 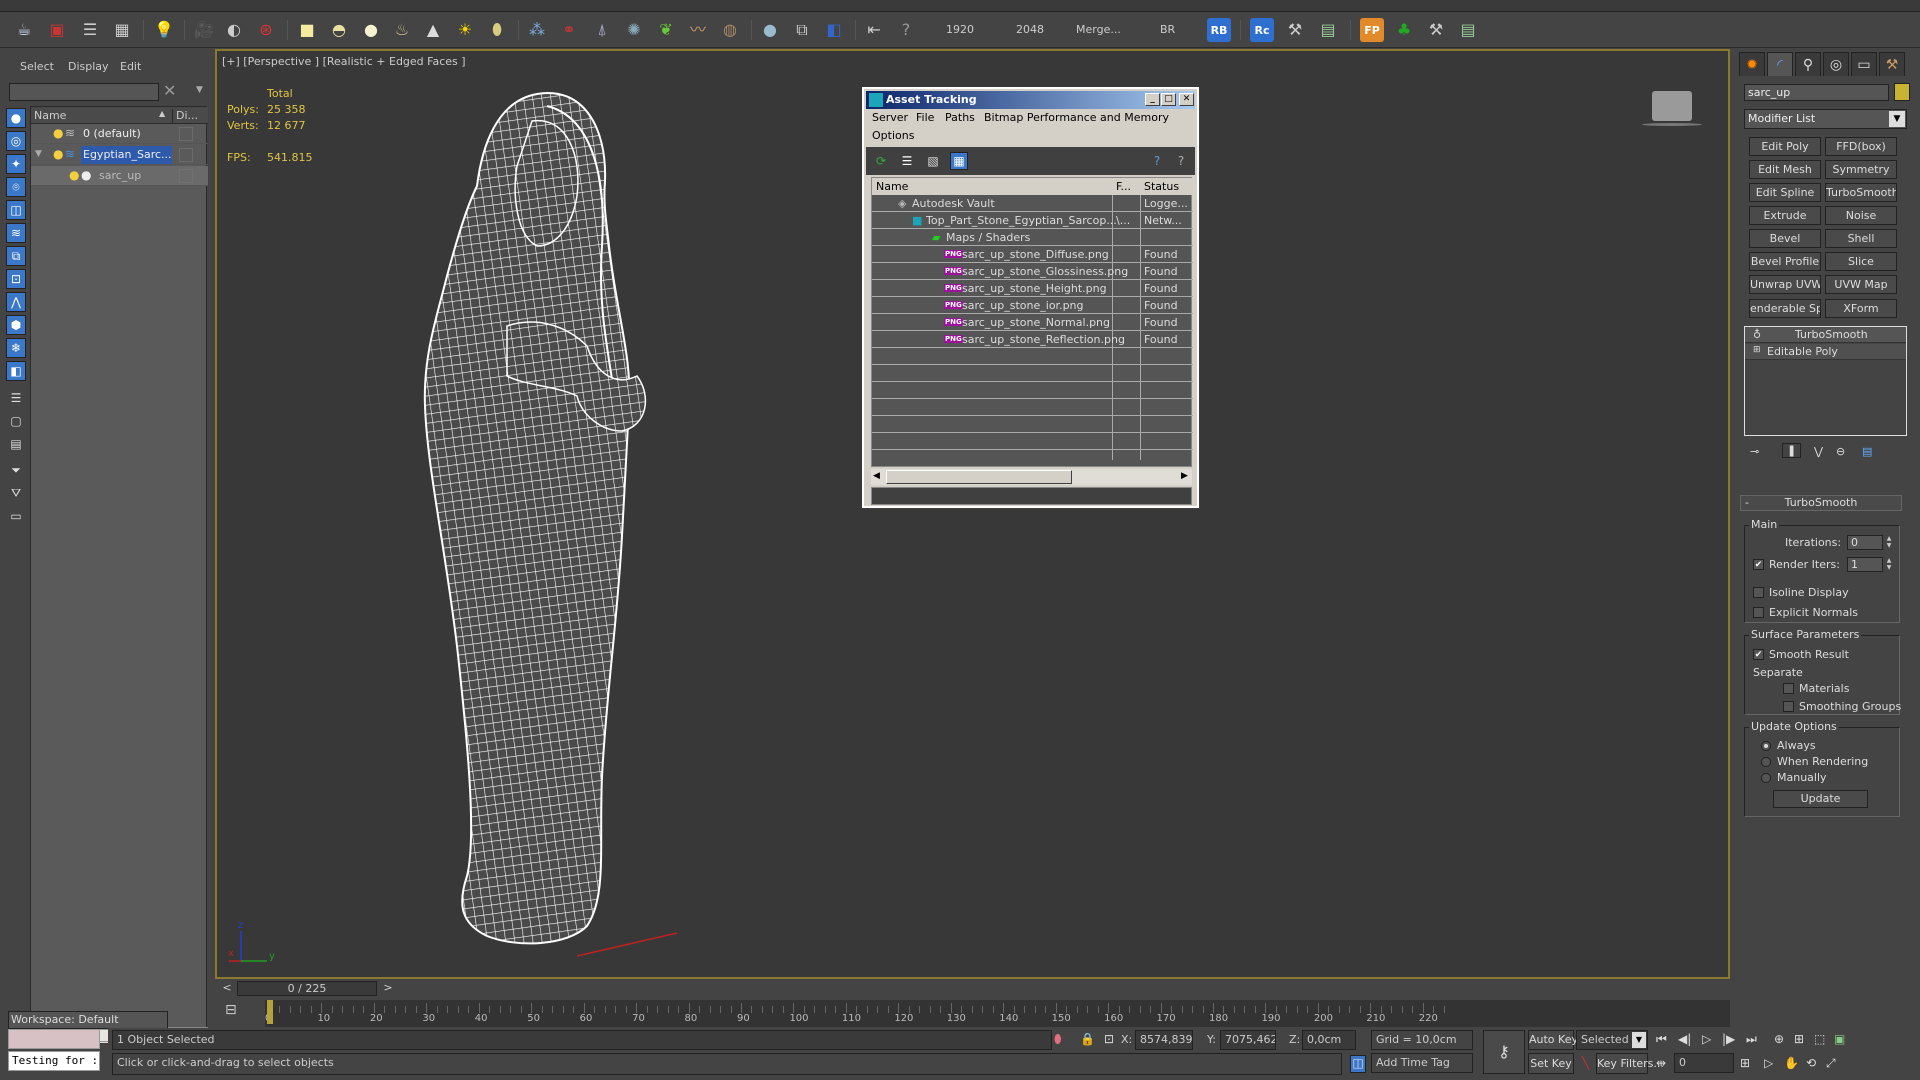 What do you see at coordinates (16, 516) in the screenshot?
I see `hierarchy-icon: ▭` at bounding box center [16, 516].